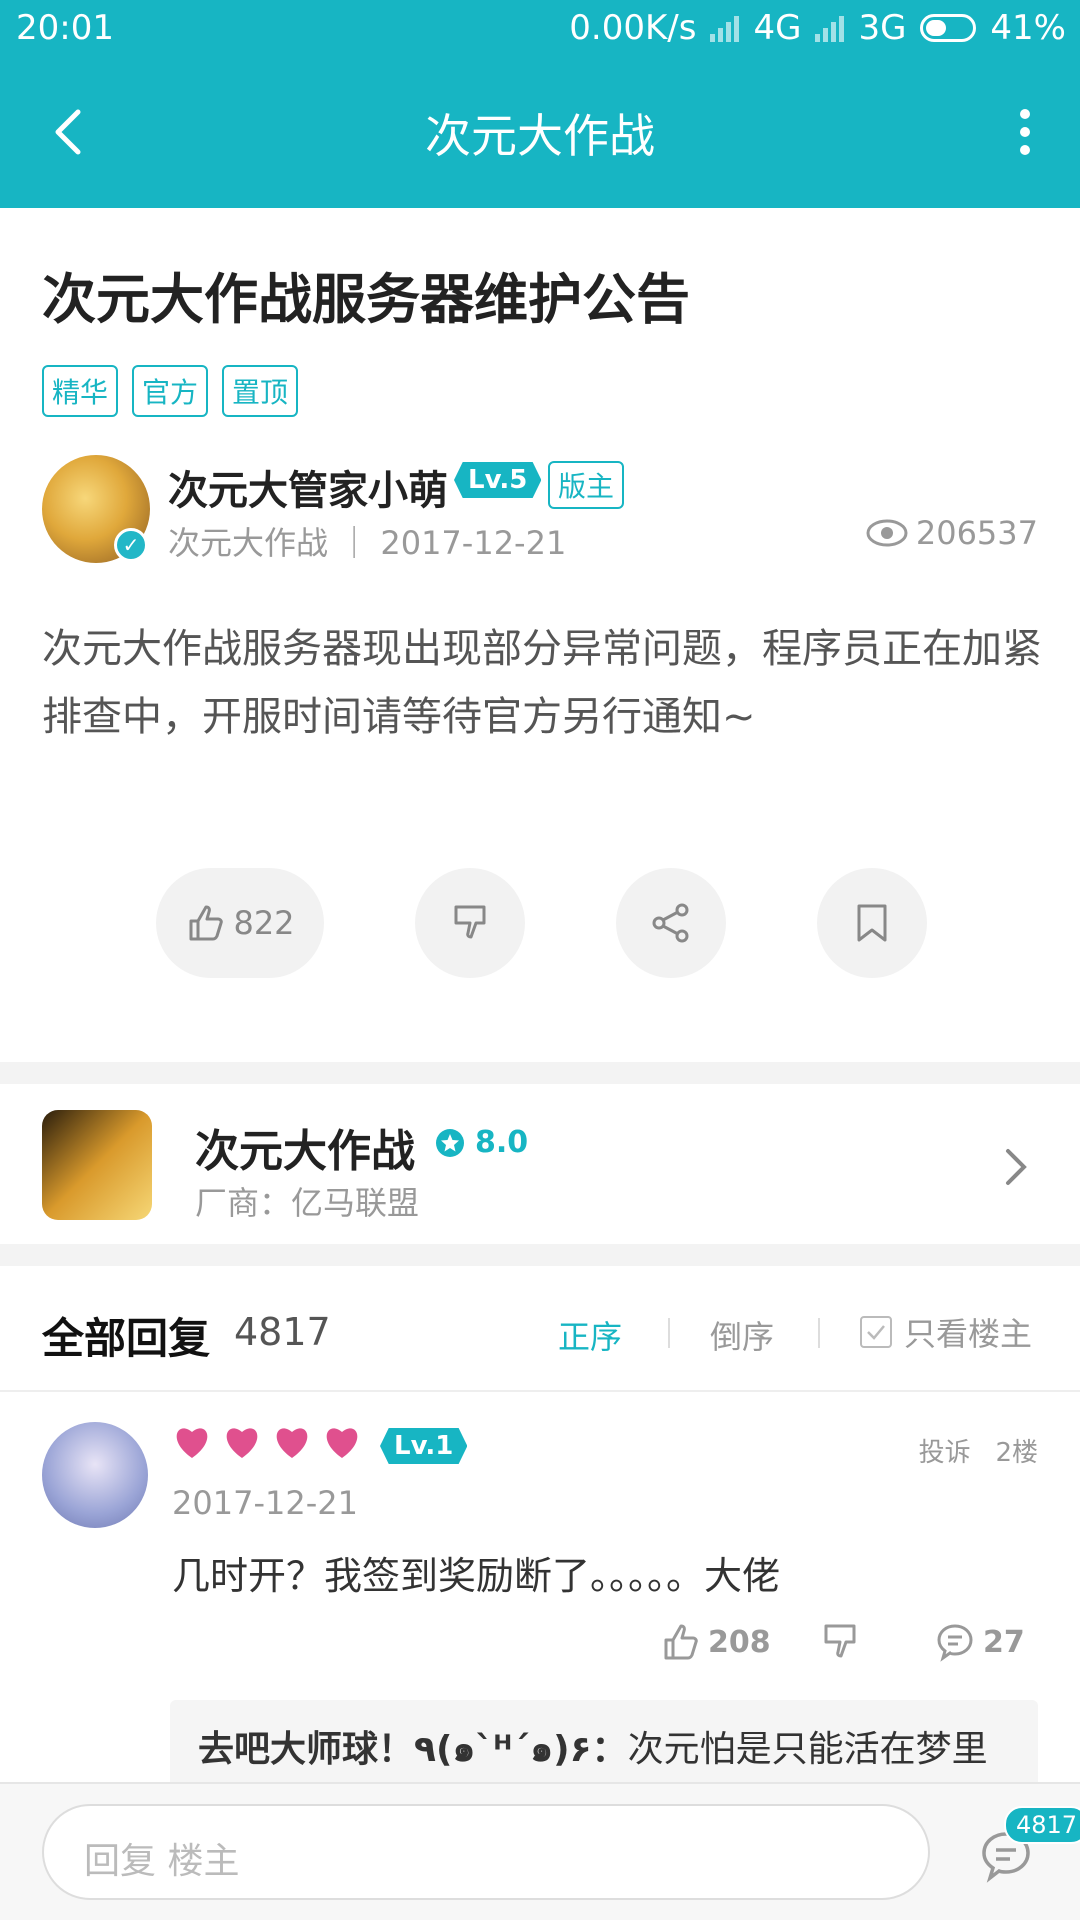  I want to click on report-link: 投诉, so click(945, 1453).